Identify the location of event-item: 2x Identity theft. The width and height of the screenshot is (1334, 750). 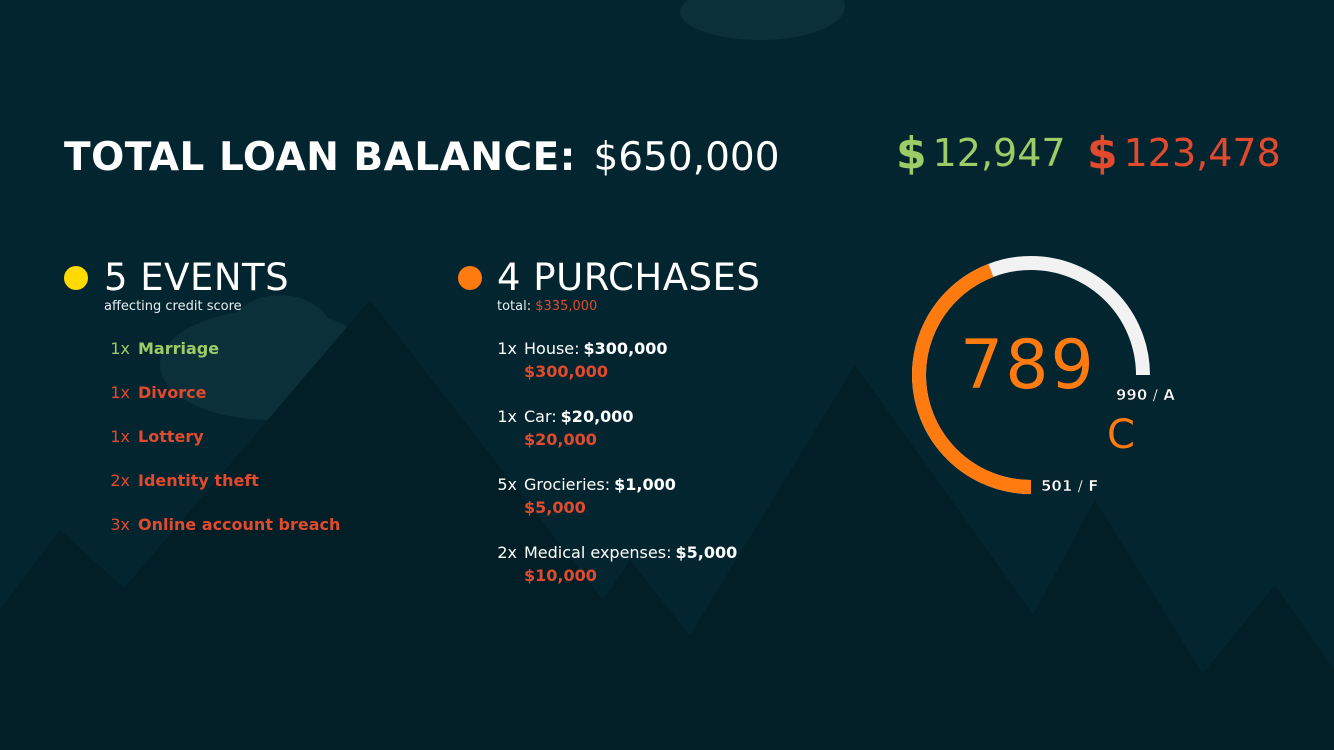
(181, 480).